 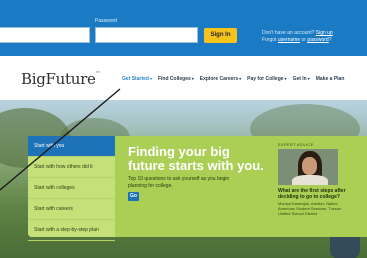 I want to click on trademark-mark: ™, so click(x=98, y=74).